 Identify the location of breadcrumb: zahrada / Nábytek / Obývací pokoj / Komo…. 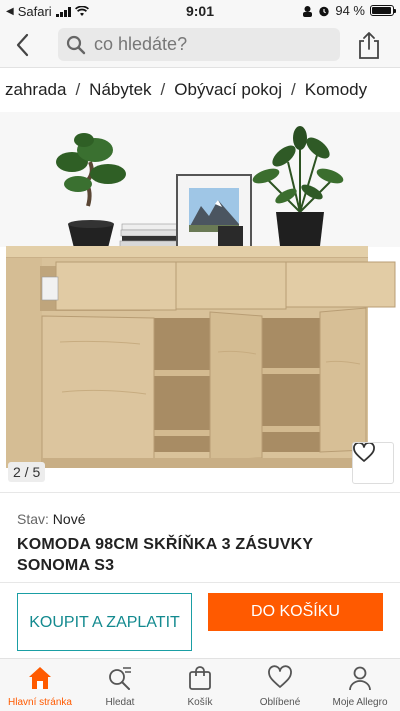
(200, 90).